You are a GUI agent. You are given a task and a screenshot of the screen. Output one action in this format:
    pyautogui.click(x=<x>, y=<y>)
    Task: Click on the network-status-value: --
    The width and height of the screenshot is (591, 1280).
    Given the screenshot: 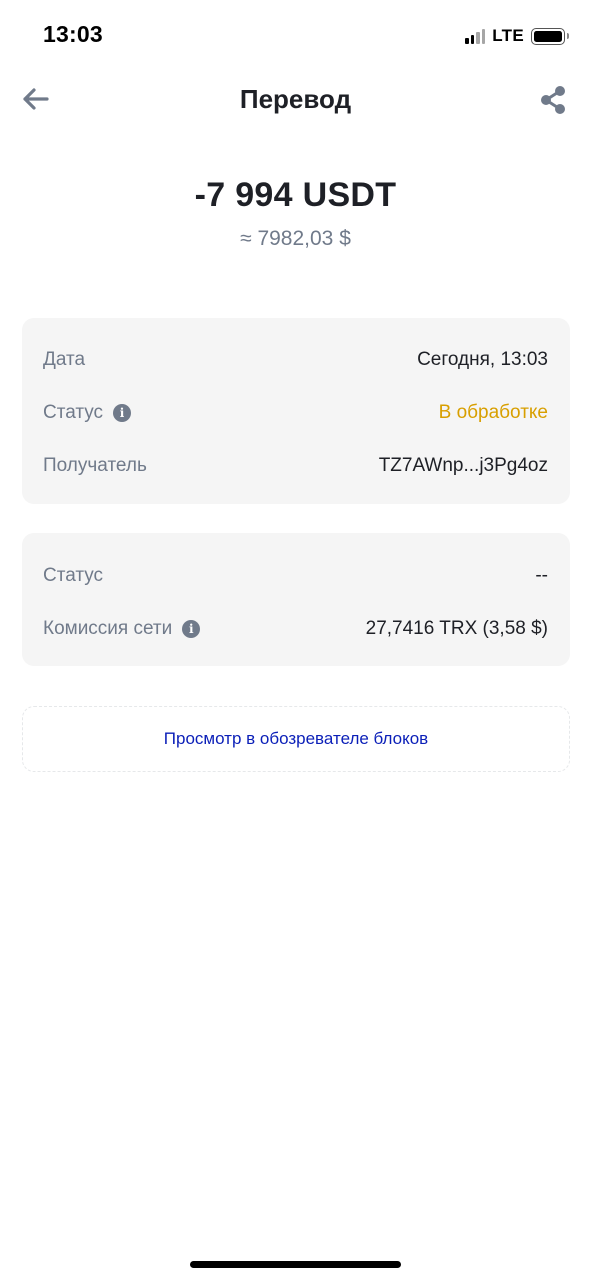 What is the action you would take?
    pyautogui.click(x=541, y=575)
    